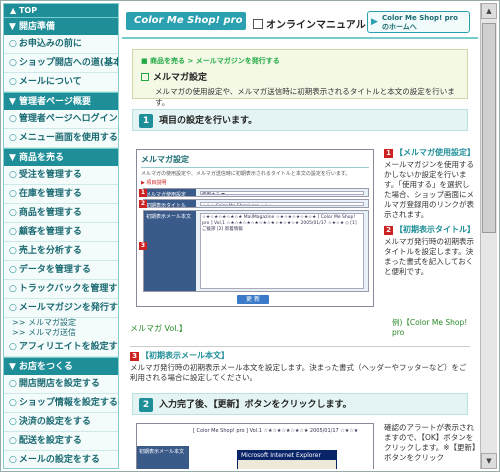 The image size is (500, 472). I want to click on sidebar-item: ○ 受注を管理する, so click(61, 175).